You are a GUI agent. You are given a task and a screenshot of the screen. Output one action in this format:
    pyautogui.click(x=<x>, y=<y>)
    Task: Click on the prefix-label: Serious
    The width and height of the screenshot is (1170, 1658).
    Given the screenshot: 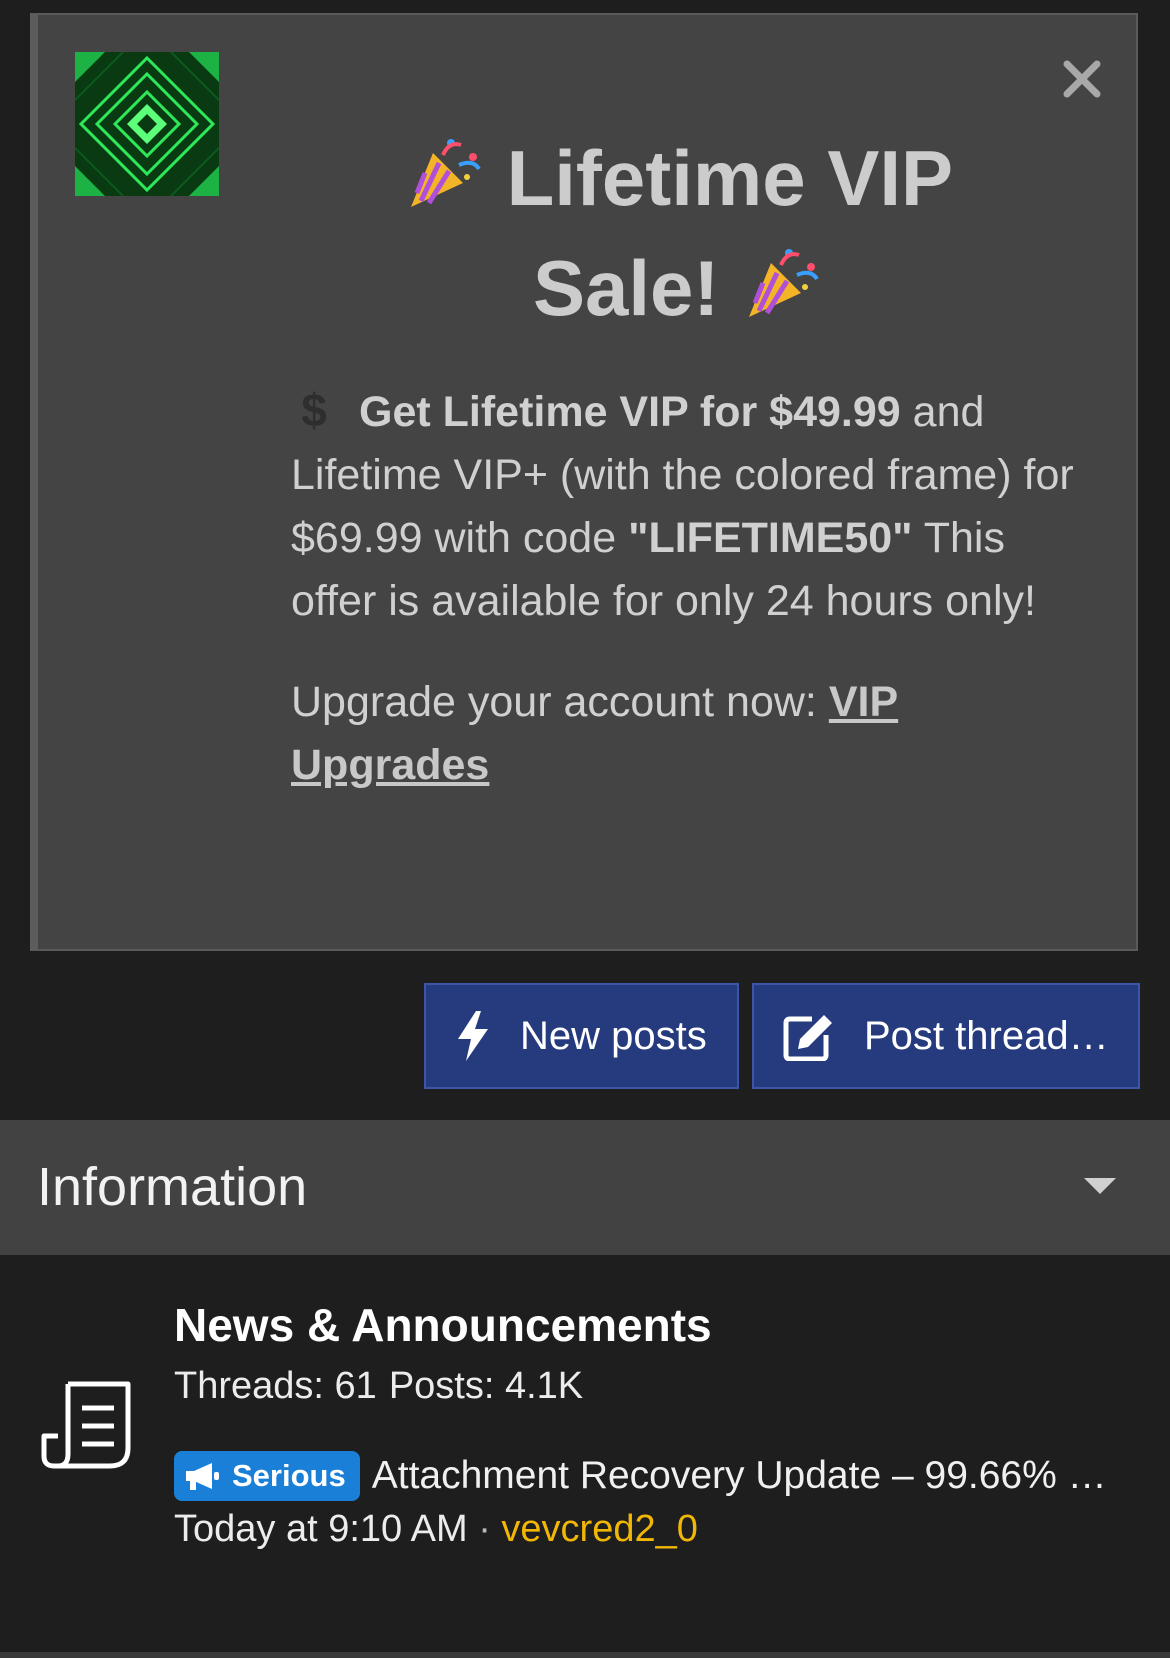 What is the action you would take?
    pyautogui.click(x=289, y=1475)
    